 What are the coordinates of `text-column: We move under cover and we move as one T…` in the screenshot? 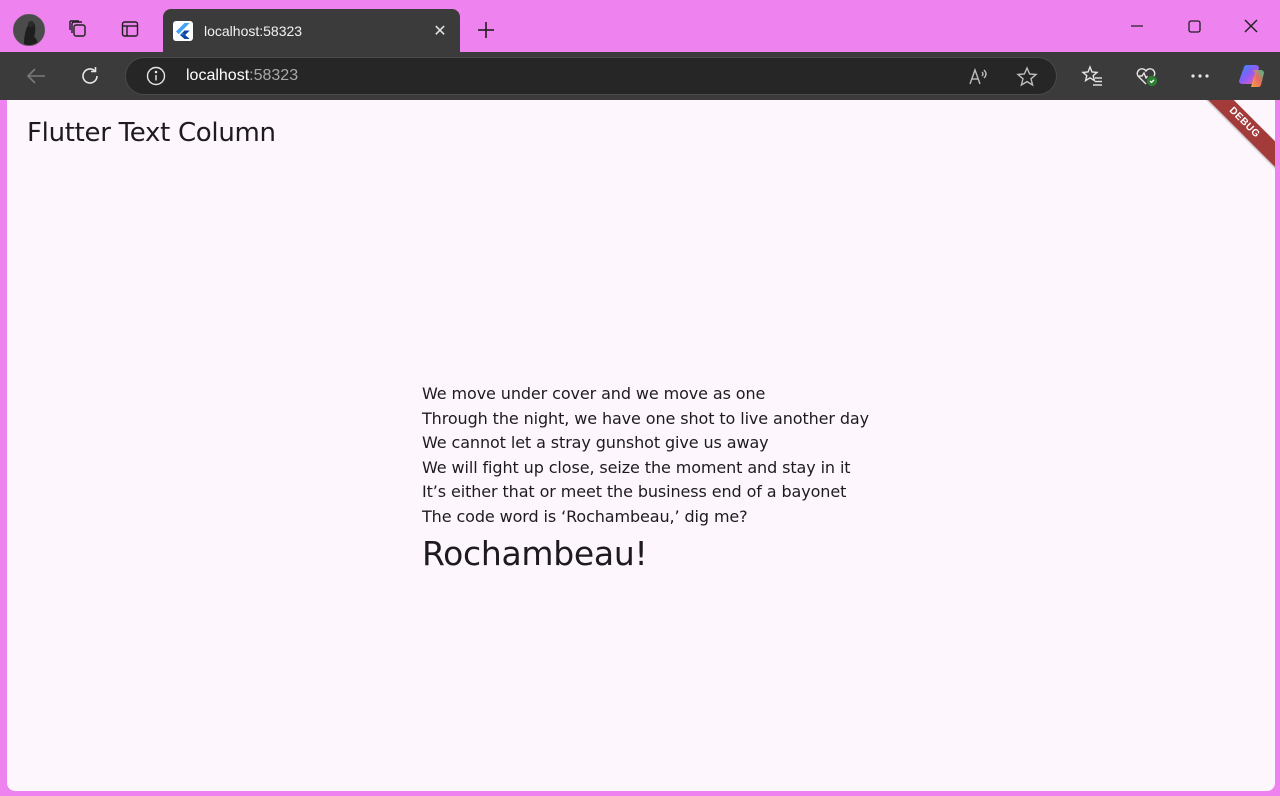 It's located at (645, 479).